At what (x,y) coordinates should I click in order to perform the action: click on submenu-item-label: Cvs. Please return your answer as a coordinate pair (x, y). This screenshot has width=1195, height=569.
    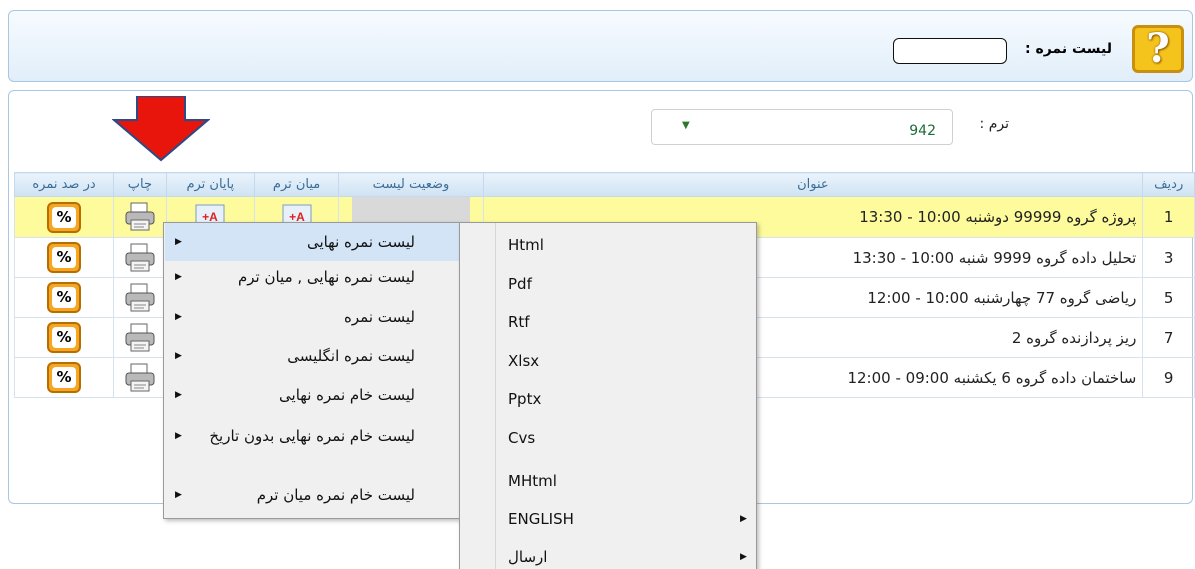
    Looking at the image, I should click on (522, 438).